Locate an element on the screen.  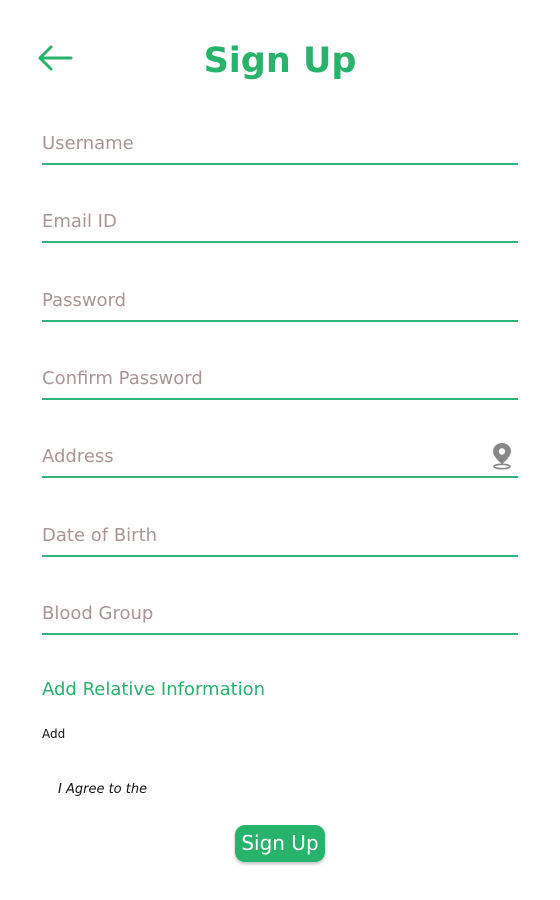
blood-group-field is located at coordinates (280, 615).